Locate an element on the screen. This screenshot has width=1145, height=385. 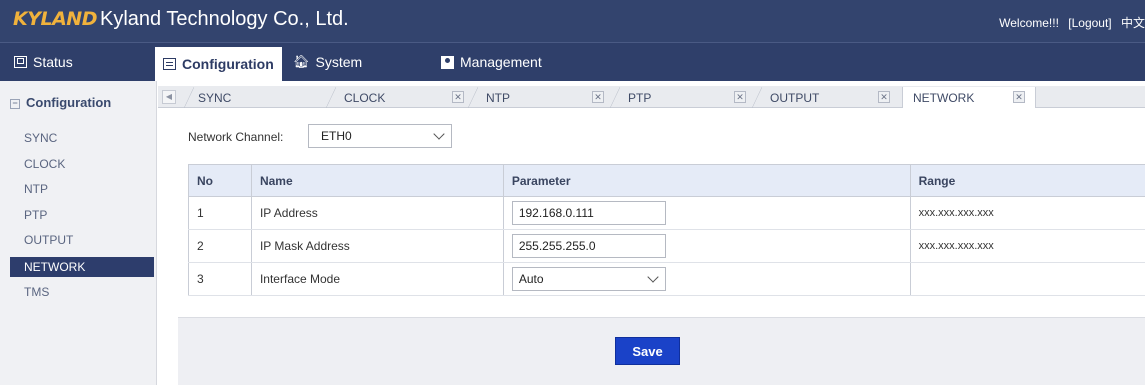
table-header-row: No Name Parameter Range is located at coordinates (666, 180).